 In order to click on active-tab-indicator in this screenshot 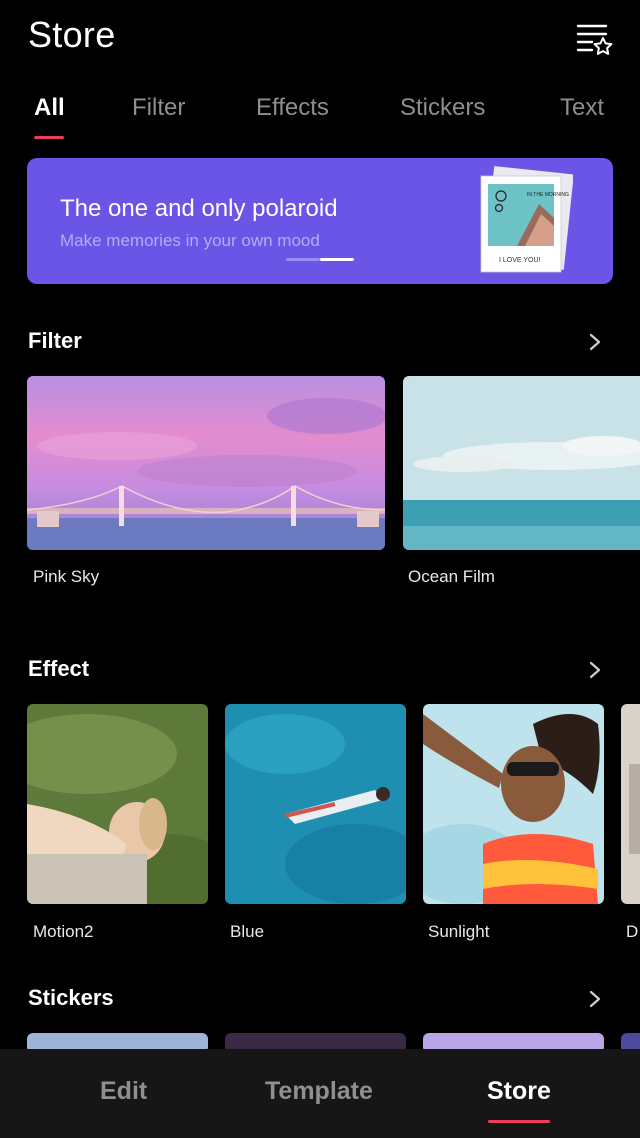, I will do `click(49, 137)`.